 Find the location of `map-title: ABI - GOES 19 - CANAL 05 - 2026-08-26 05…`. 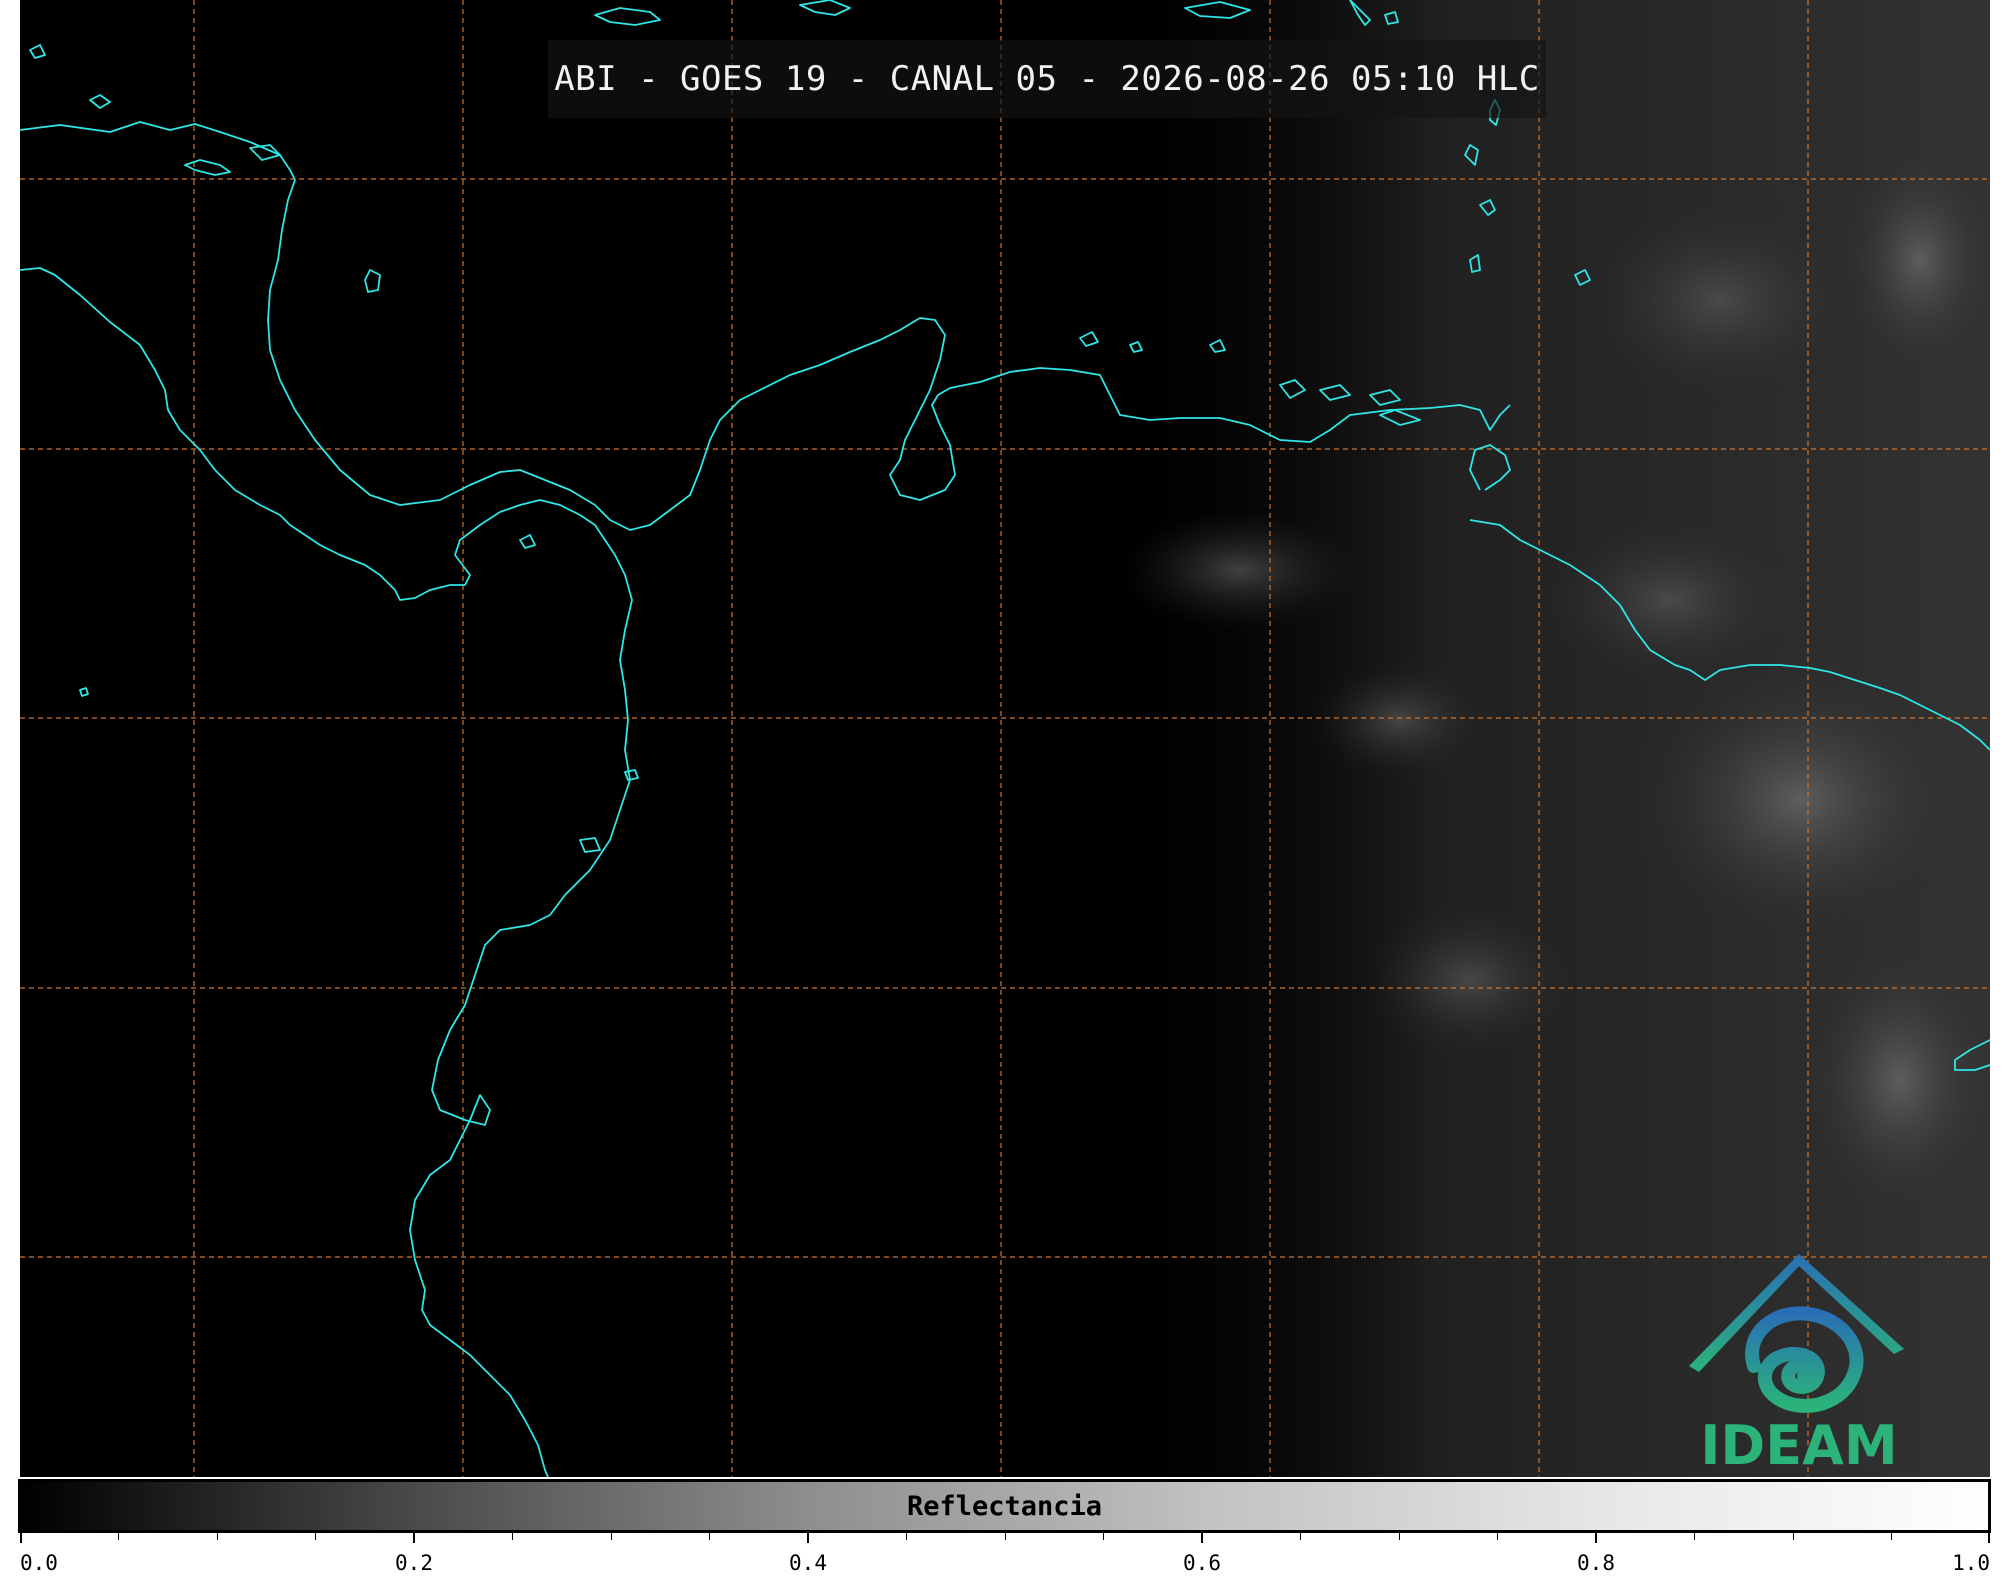

map-title: ABI - GOES 19 - CANAL 05 - 2026-08-26 05… is located at coordinates (1047, 79).